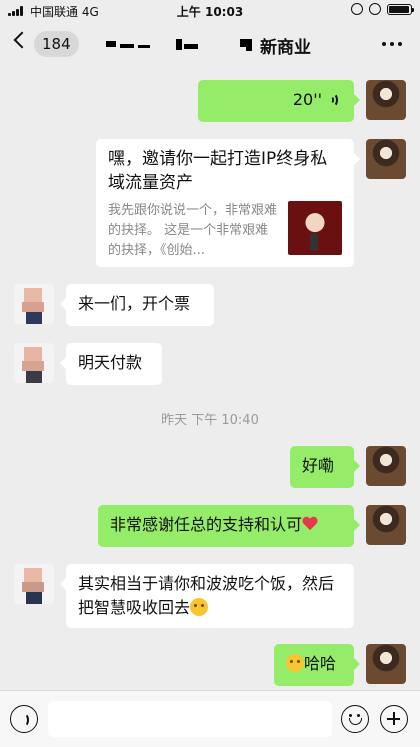 This screenshot has height=747, width=420. What do you see at coordinates (392, 44) in the screenshot?
I see `more-dots-icon` at bounding box center [392, 44].